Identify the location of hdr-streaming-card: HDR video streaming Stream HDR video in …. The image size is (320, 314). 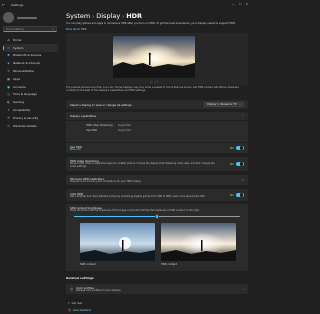
(157, 164).